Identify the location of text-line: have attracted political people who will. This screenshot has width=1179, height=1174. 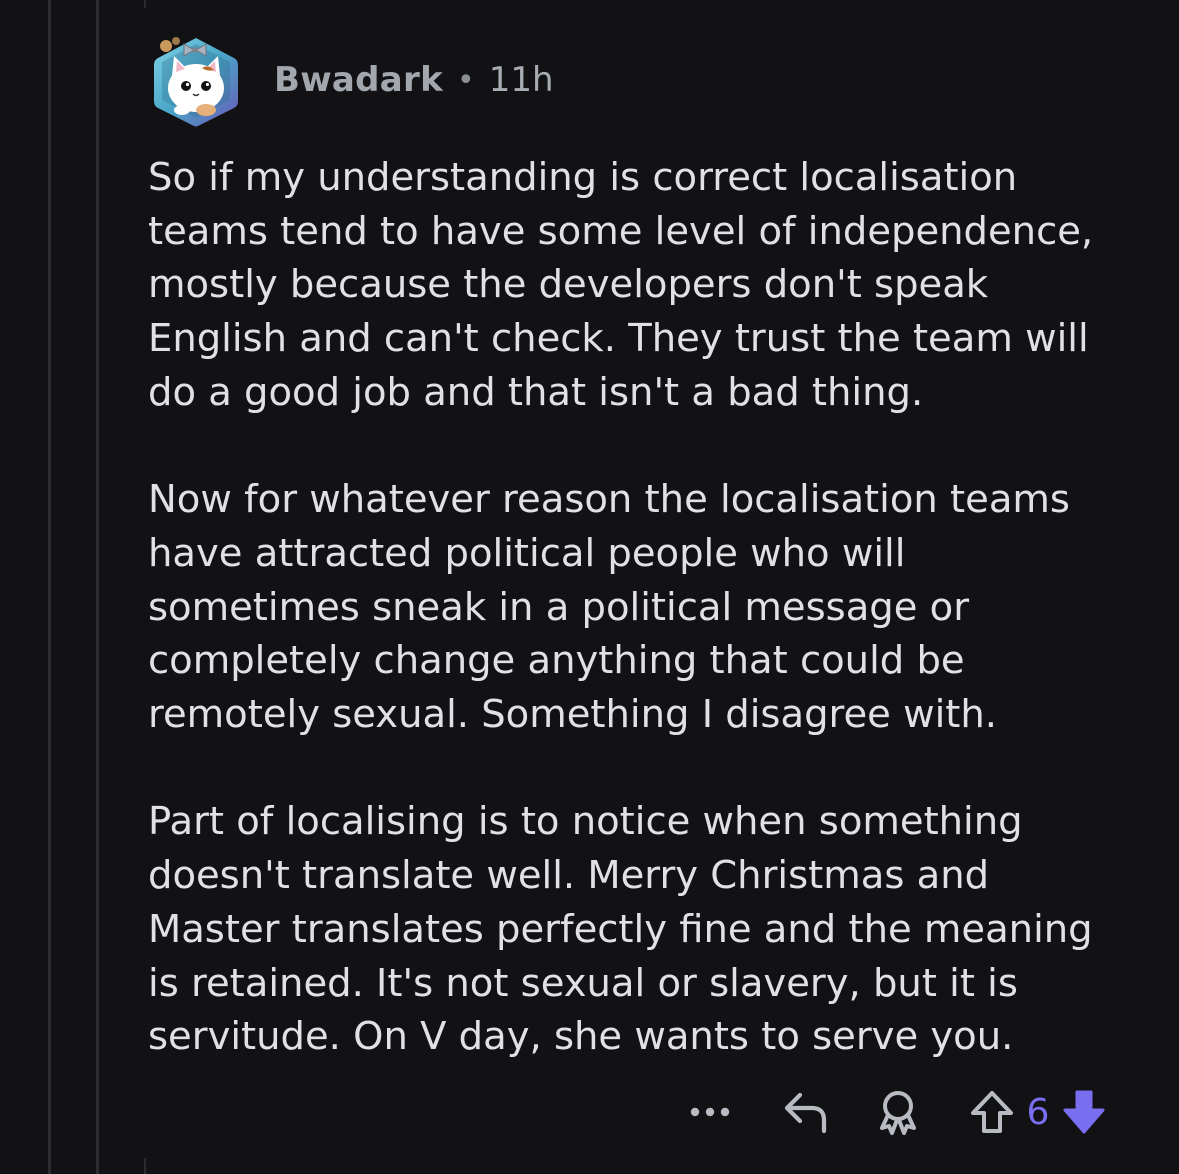
(527, 553).